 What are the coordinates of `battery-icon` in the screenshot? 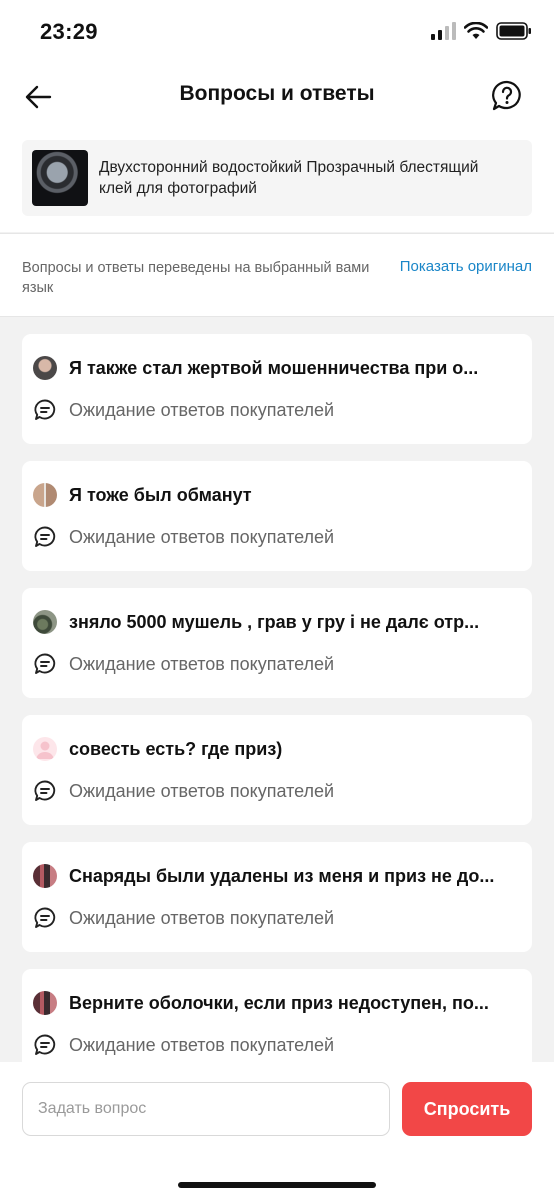 It's located at (513, 31).